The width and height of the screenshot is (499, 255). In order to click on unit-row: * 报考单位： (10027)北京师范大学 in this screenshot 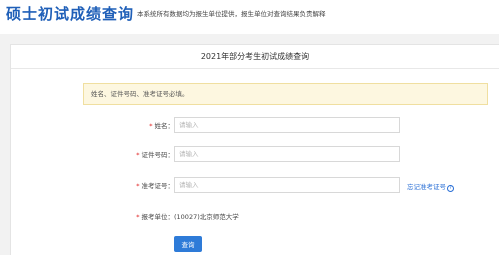, I will do `click(255, 216)`.